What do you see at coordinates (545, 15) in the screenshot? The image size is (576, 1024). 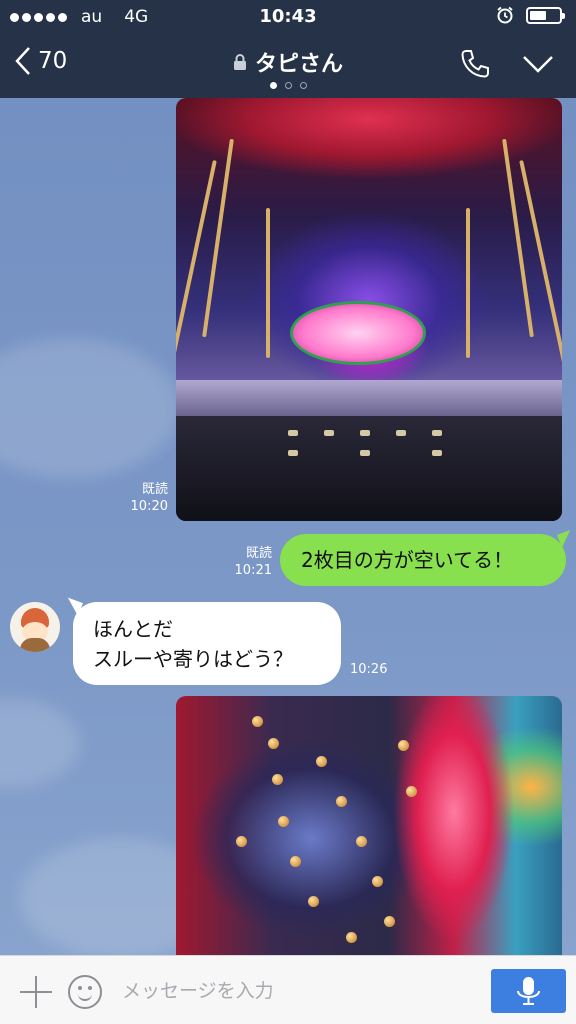 I see `battery-icon` at bounding box center [545, 15].